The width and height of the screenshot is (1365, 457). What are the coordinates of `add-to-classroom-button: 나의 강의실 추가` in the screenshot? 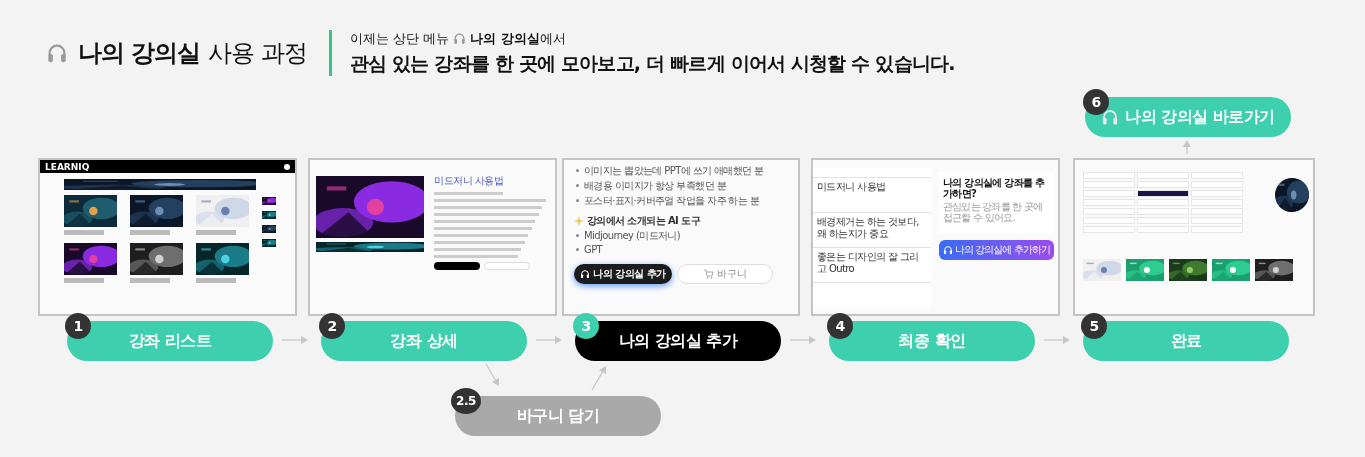 It's located at (623, 274).